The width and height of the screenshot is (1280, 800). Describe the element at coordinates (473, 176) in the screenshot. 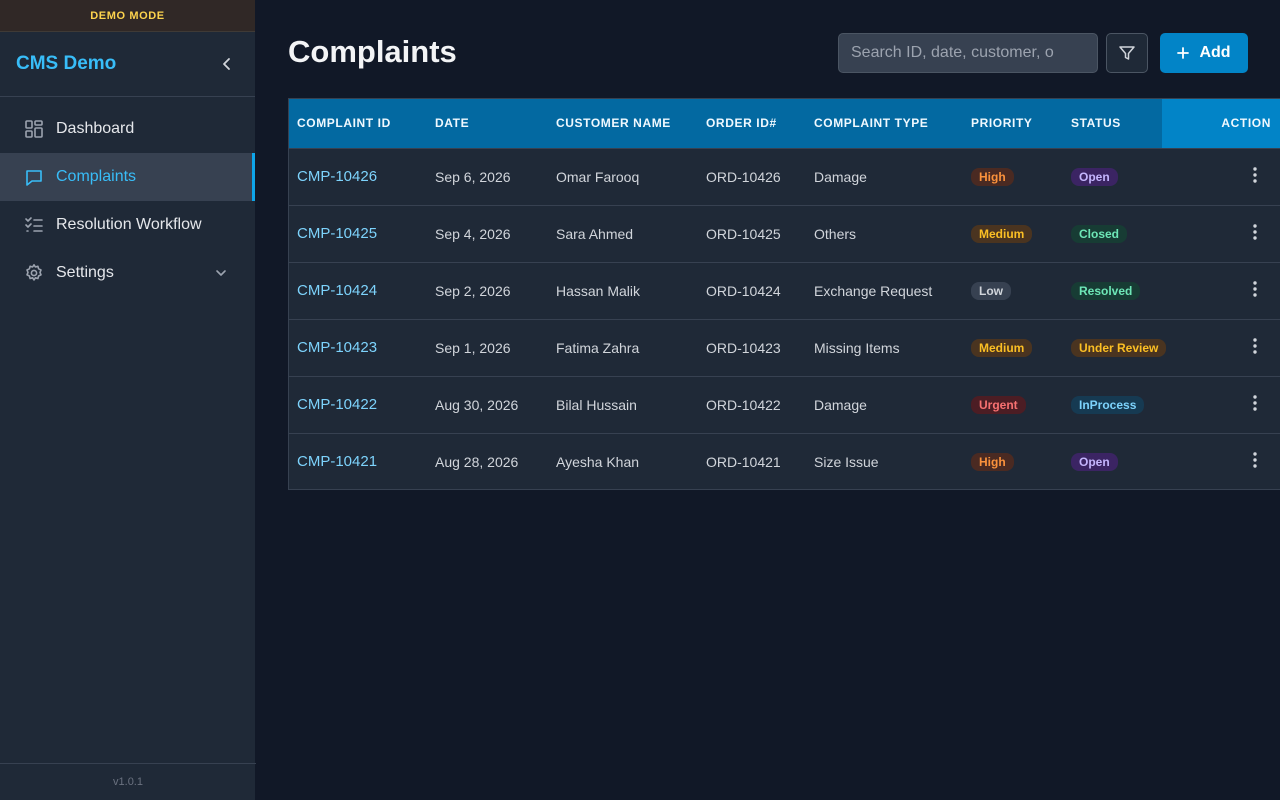

I see `date-cell: Sep 6, 2026` at that location.